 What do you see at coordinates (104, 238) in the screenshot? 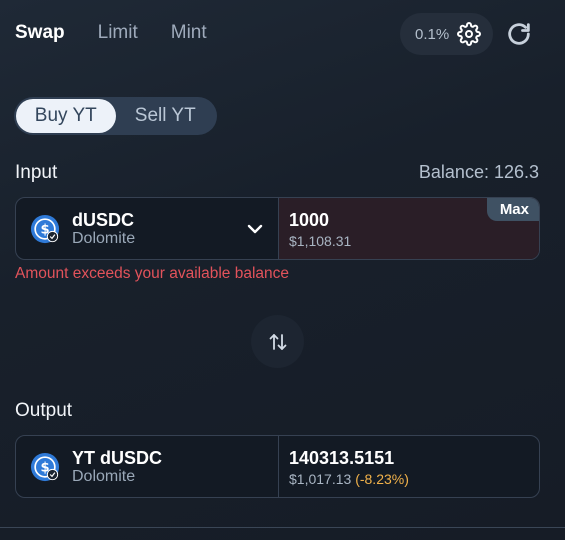
I see `input-token-platform: Dolomite` at bounding box center [104, 238].